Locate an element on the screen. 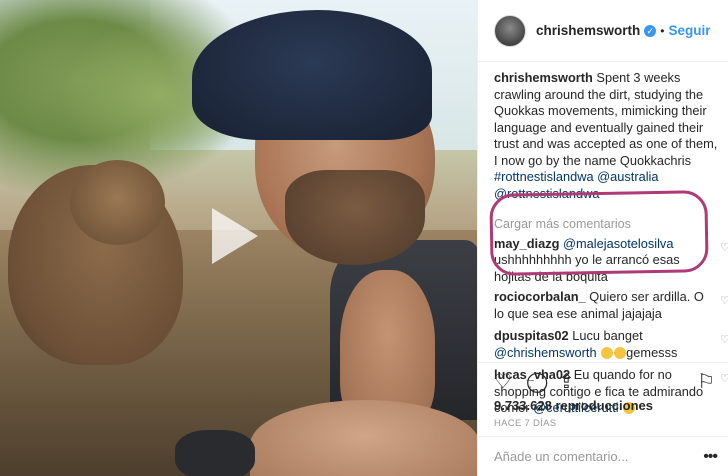 The image size is (728, 476). comment-text: Lucu banget is located at coordinates (605, 335).